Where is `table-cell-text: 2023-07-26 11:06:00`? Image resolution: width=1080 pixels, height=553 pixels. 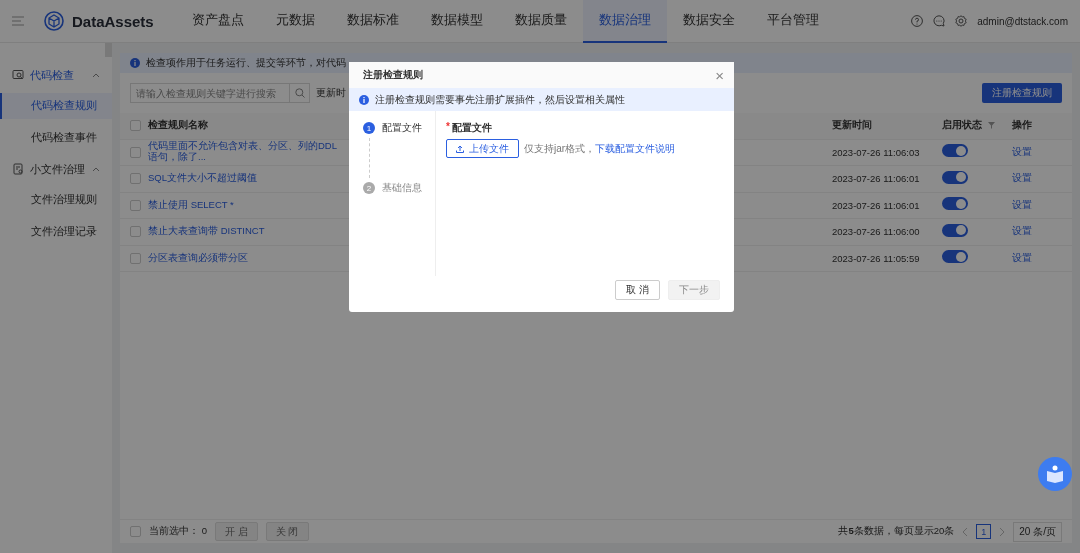
table-cell-text: 2023-07-26 11:06:00 is located at coordinates (876, 232).